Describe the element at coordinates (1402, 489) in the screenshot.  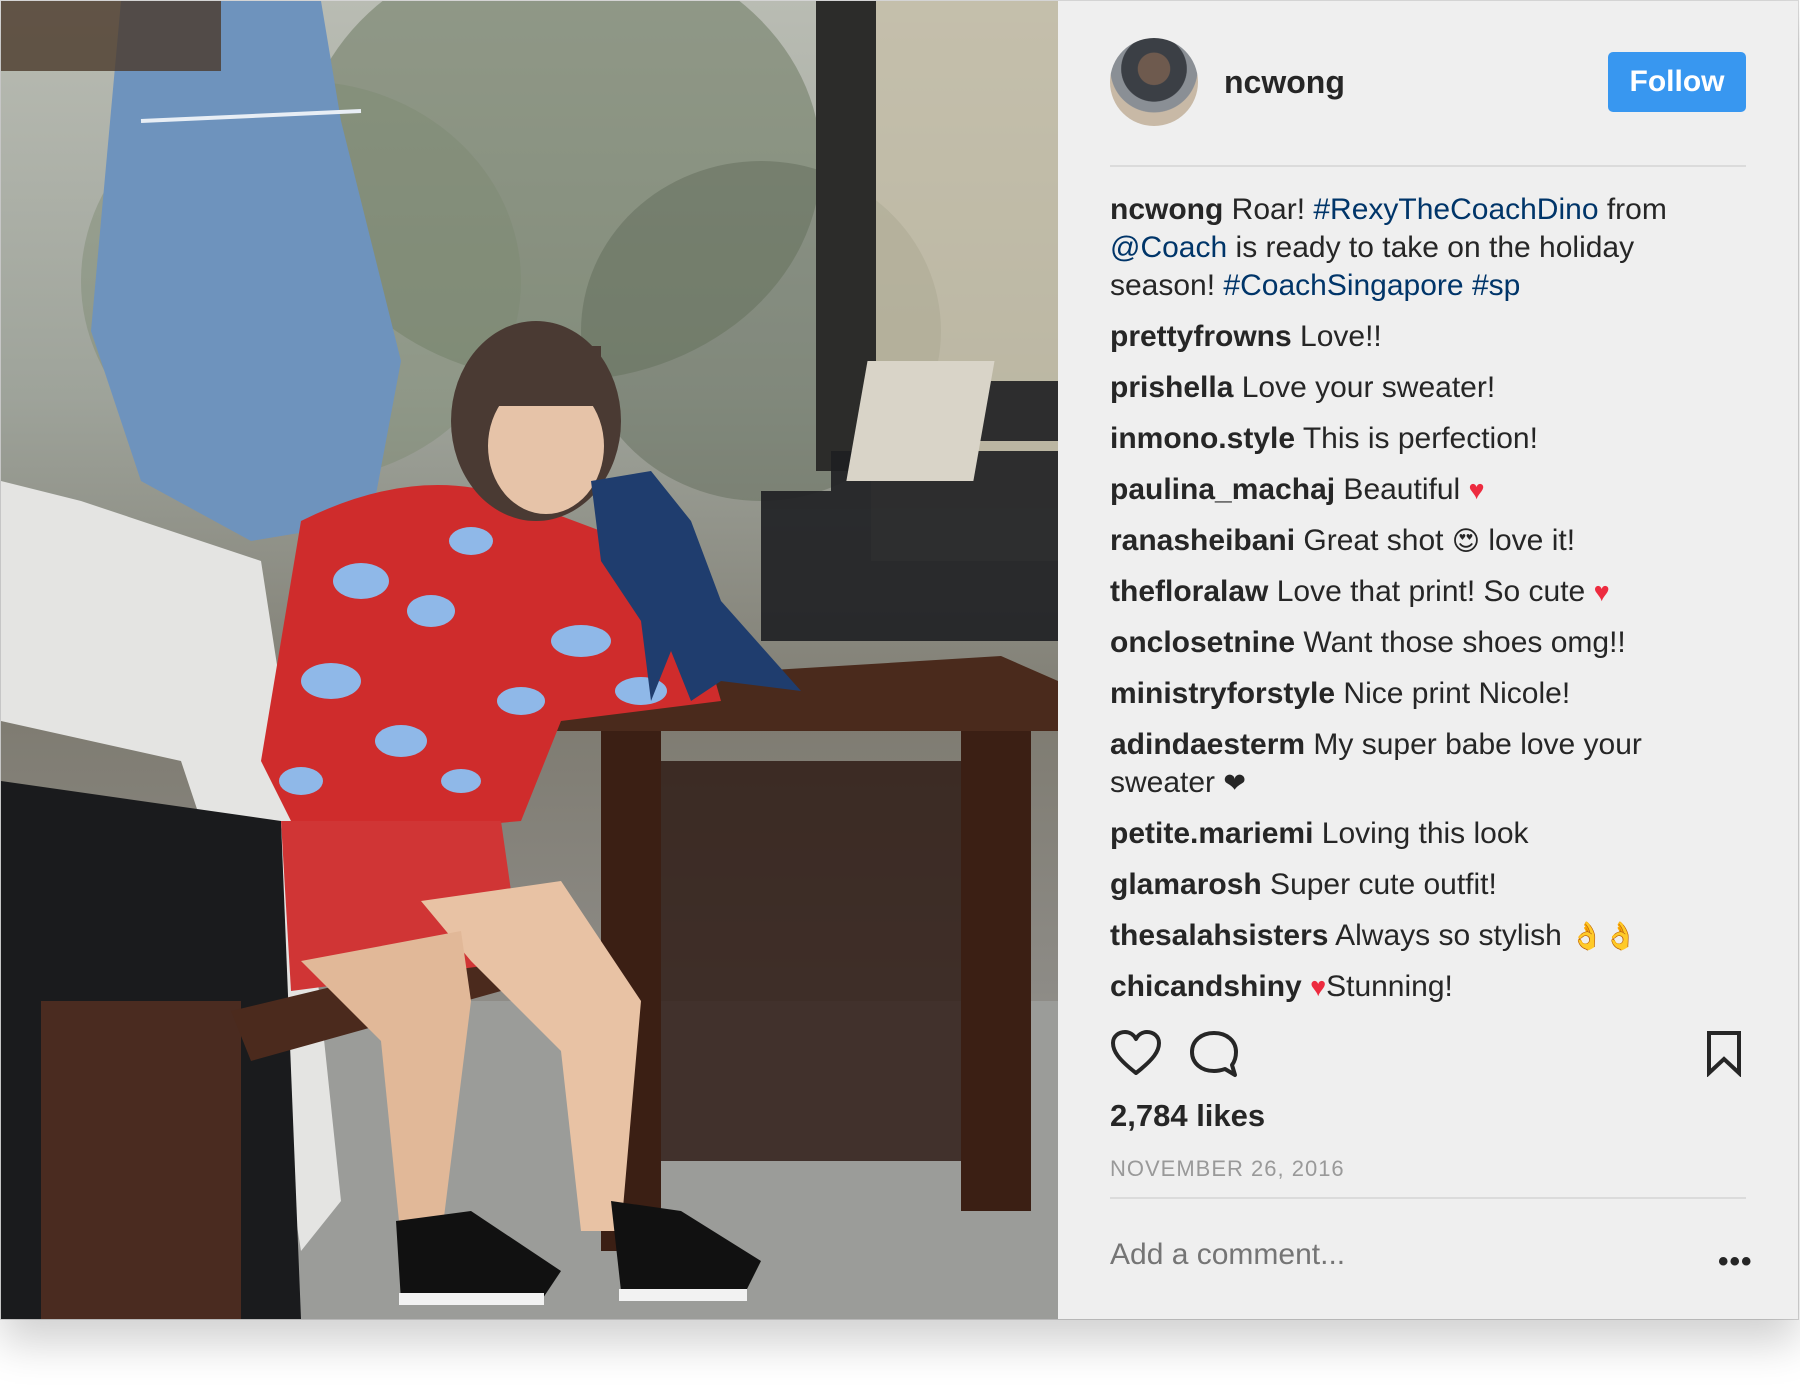
I see `comment-text: Beautiful` at that location.